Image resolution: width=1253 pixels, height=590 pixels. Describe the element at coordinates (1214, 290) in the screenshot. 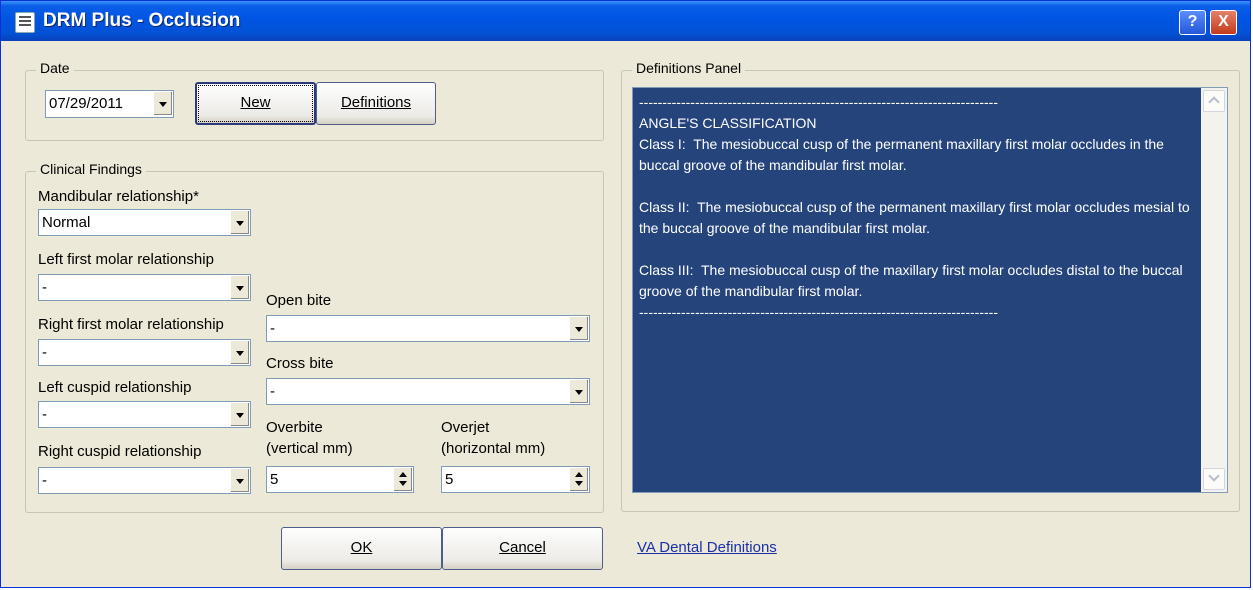

I see `definitions-scrollbar` at that location.